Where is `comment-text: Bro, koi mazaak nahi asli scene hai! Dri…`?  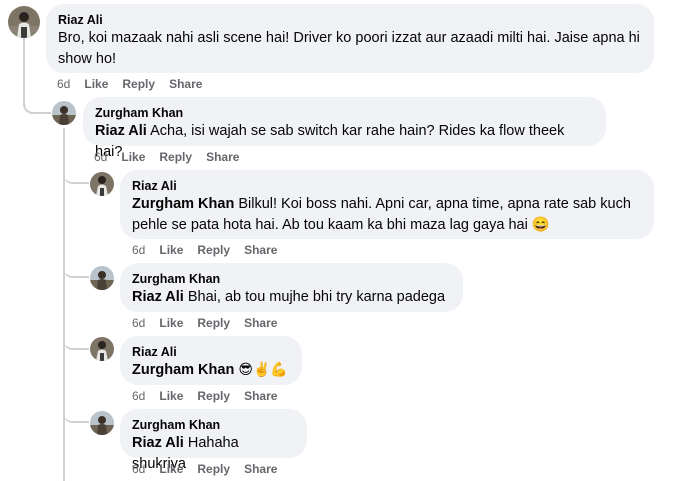
comment-text: Bro, koi mazaak nahi asli scene hai! Dri… is located at coordinates (349, 48).